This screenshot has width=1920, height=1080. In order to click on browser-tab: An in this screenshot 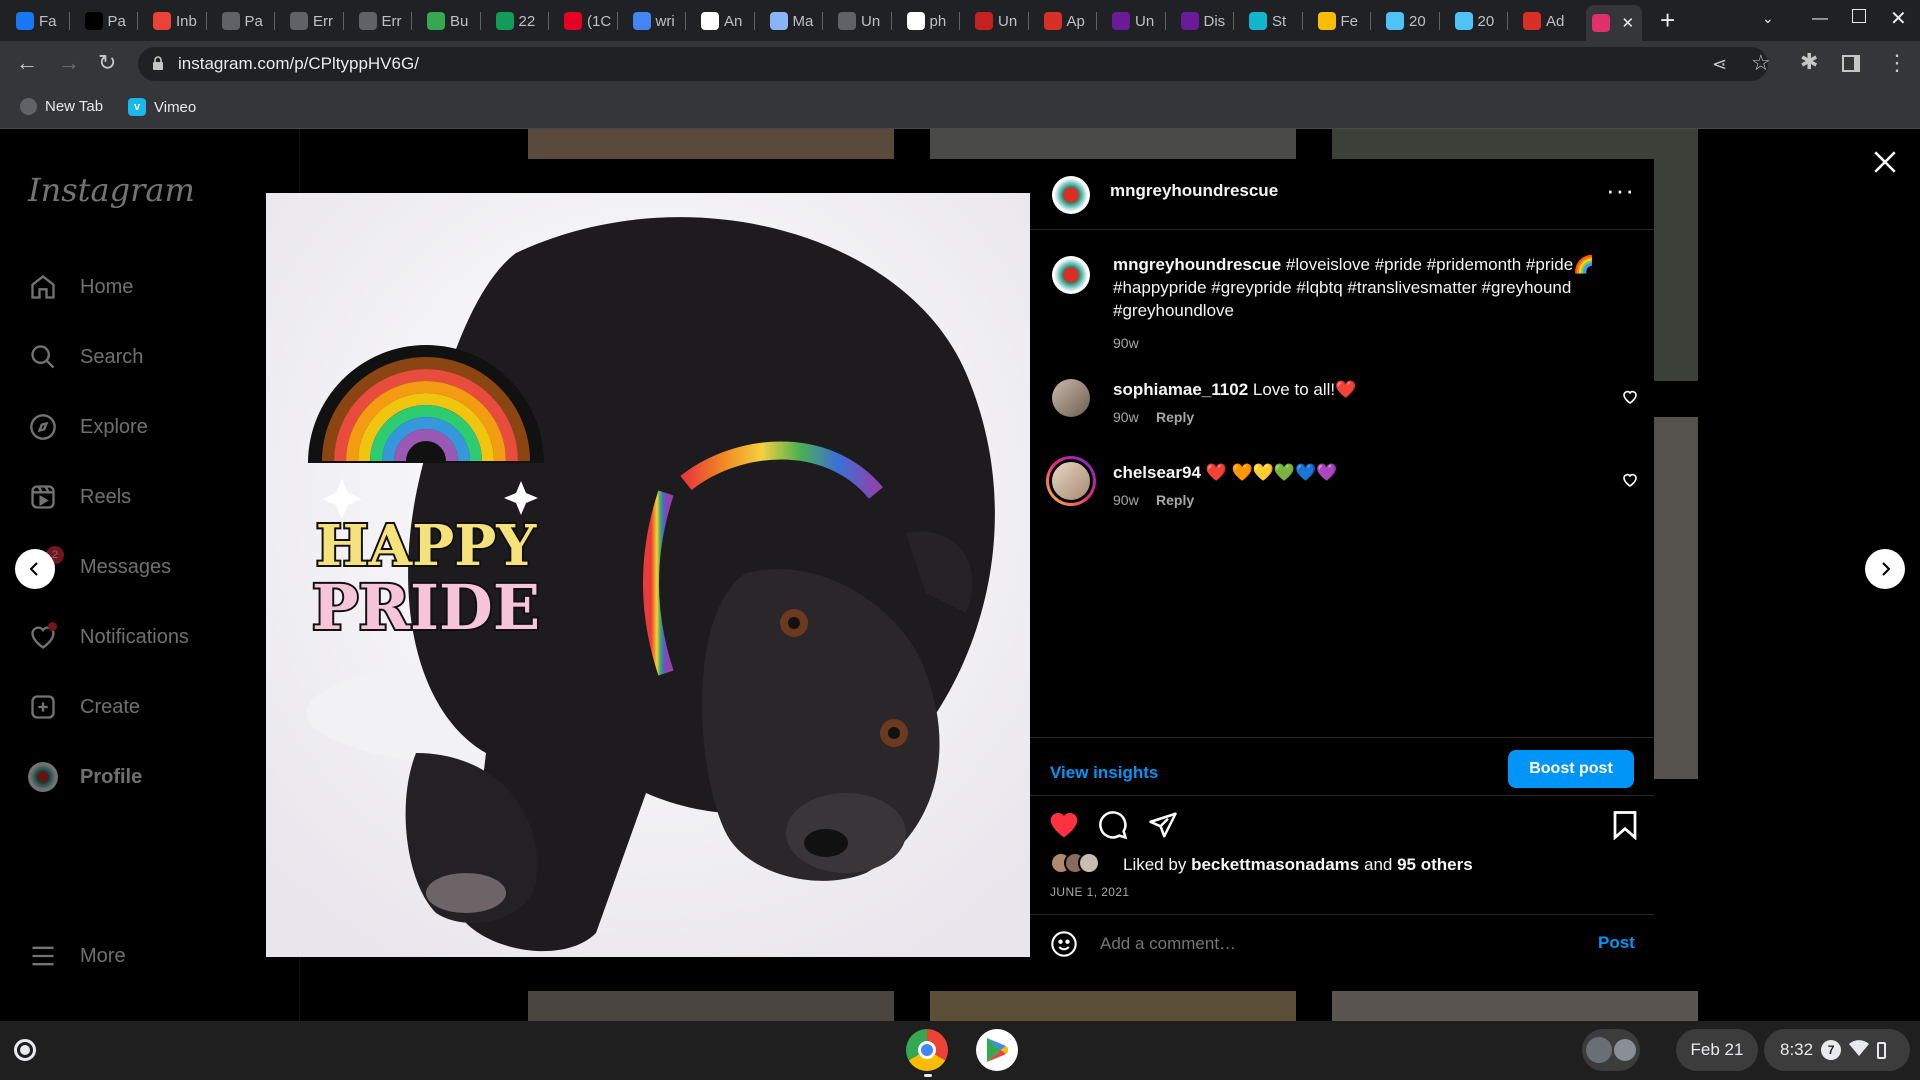, I will do `click(723, 21)`.